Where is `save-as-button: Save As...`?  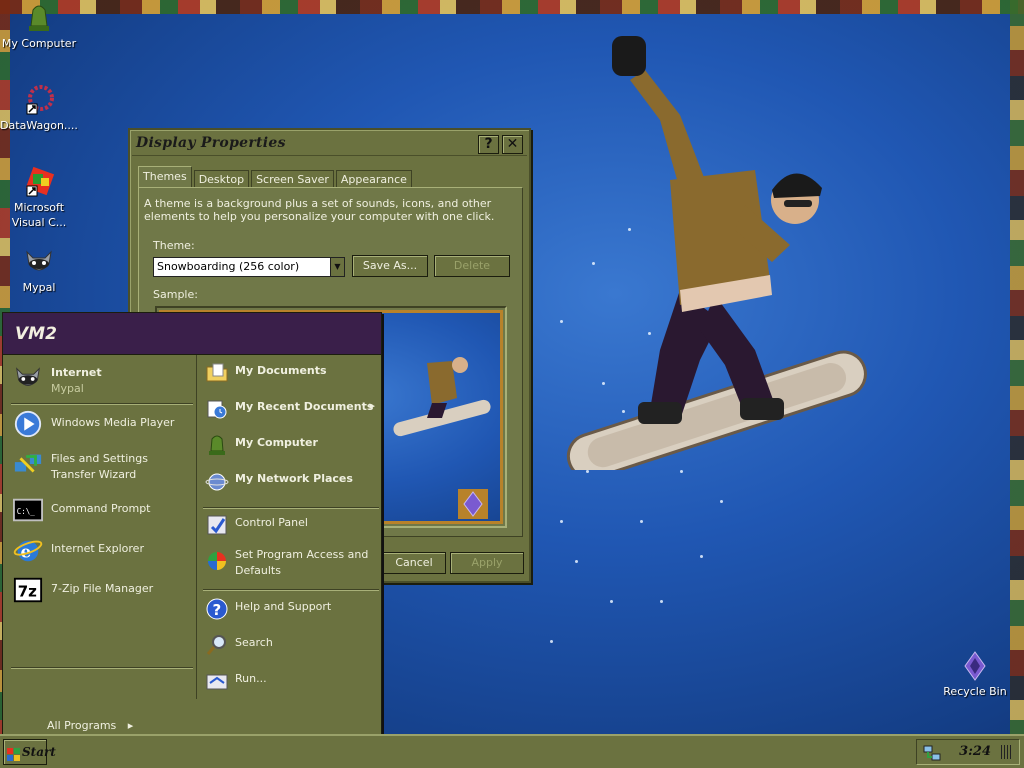
save-as-button: Save As... is located at coordinates (390, 266).